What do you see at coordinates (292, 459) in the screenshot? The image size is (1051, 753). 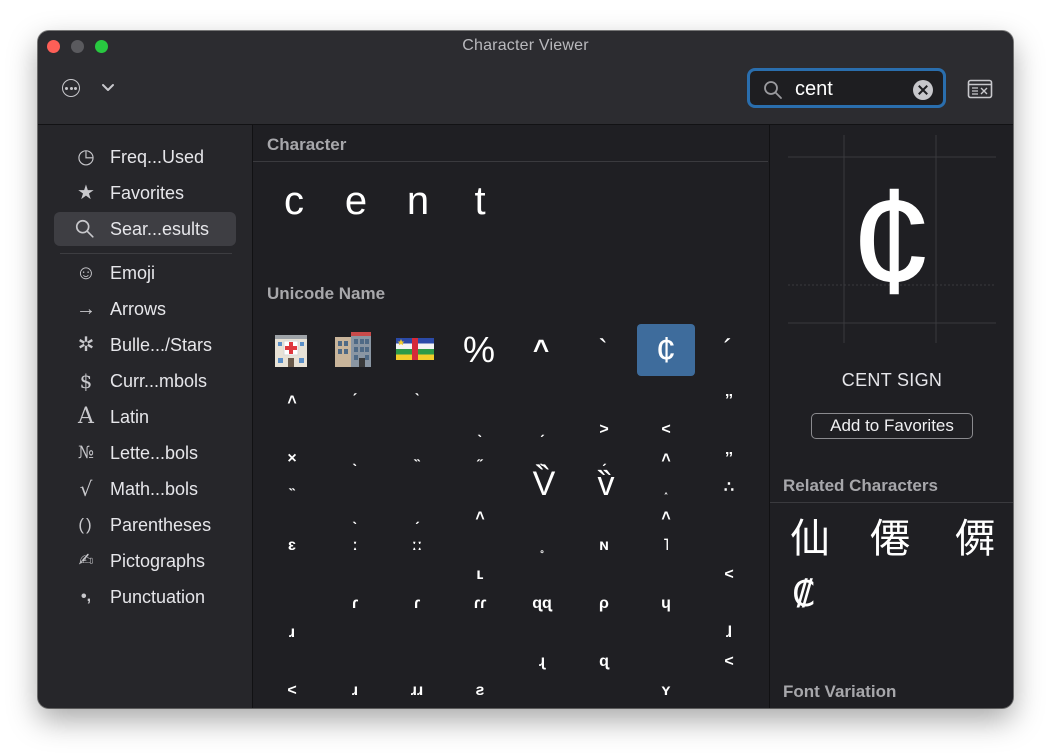 I see `glyph-cell: ×` at bounding box center [292, 459].